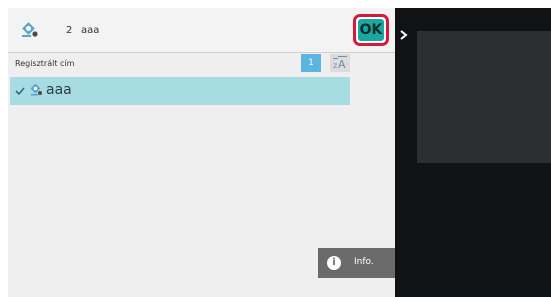  I want to click on address-count: 2, so click(69, 30).